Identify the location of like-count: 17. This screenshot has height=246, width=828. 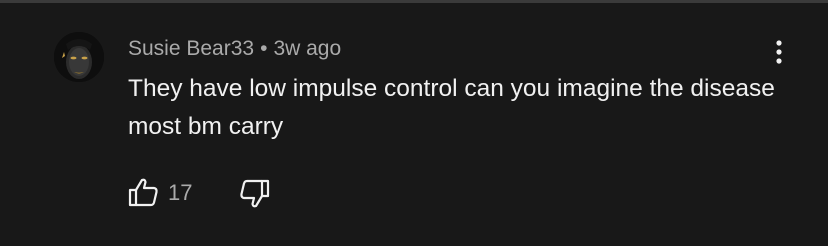
(180, 192).